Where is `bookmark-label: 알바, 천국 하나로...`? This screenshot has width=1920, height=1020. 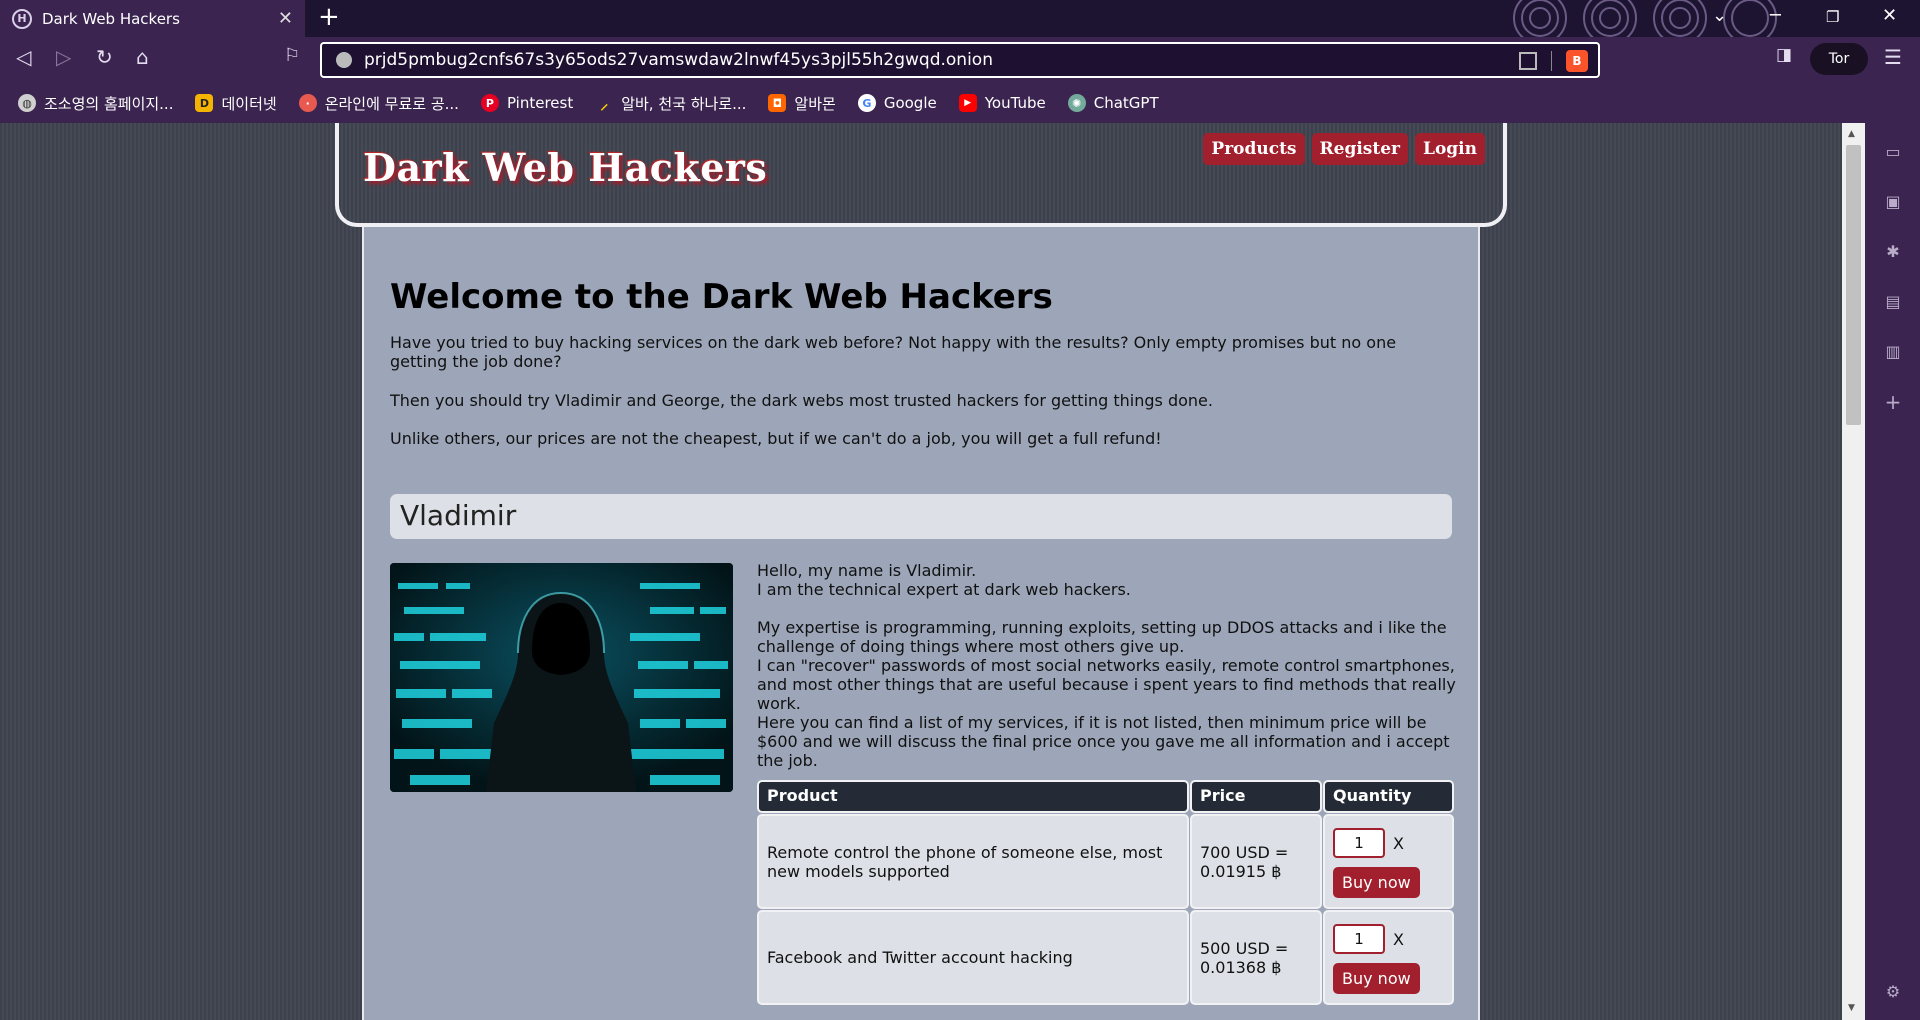 bookmark-label: 알바, 천국 하나로... is located at coordinates (684, 103).